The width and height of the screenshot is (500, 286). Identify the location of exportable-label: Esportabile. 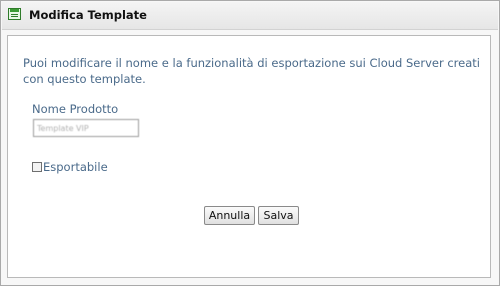
(75, 167).